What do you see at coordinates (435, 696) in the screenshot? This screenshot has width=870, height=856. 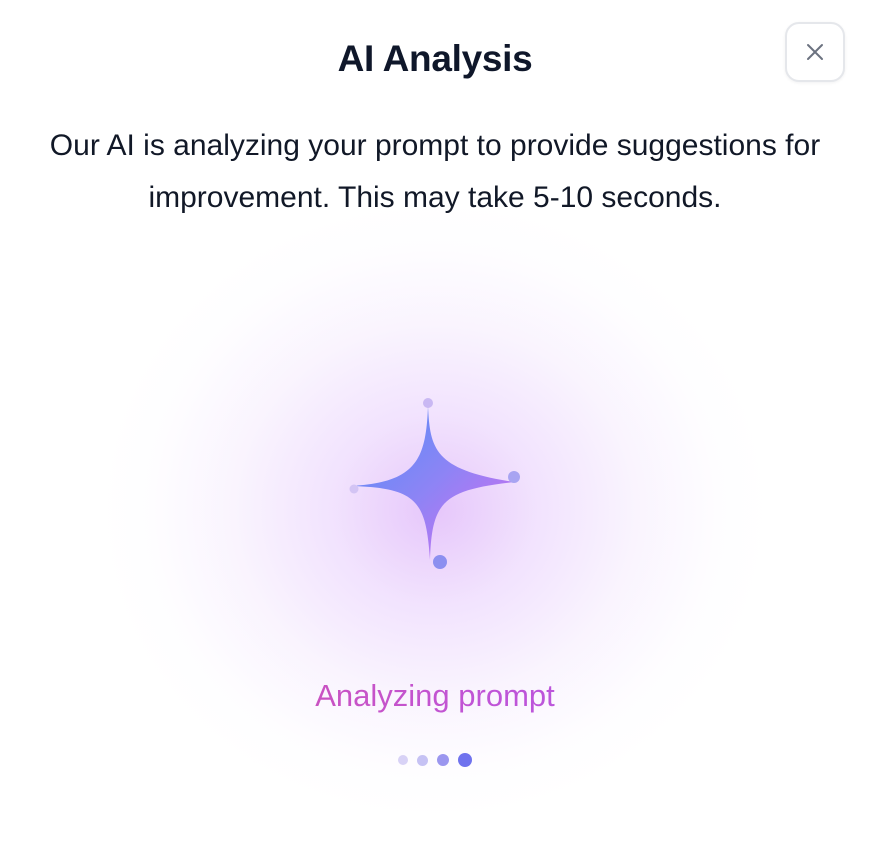 I see `status-text: Analyzing prompt` at bounding box center [435, 696].